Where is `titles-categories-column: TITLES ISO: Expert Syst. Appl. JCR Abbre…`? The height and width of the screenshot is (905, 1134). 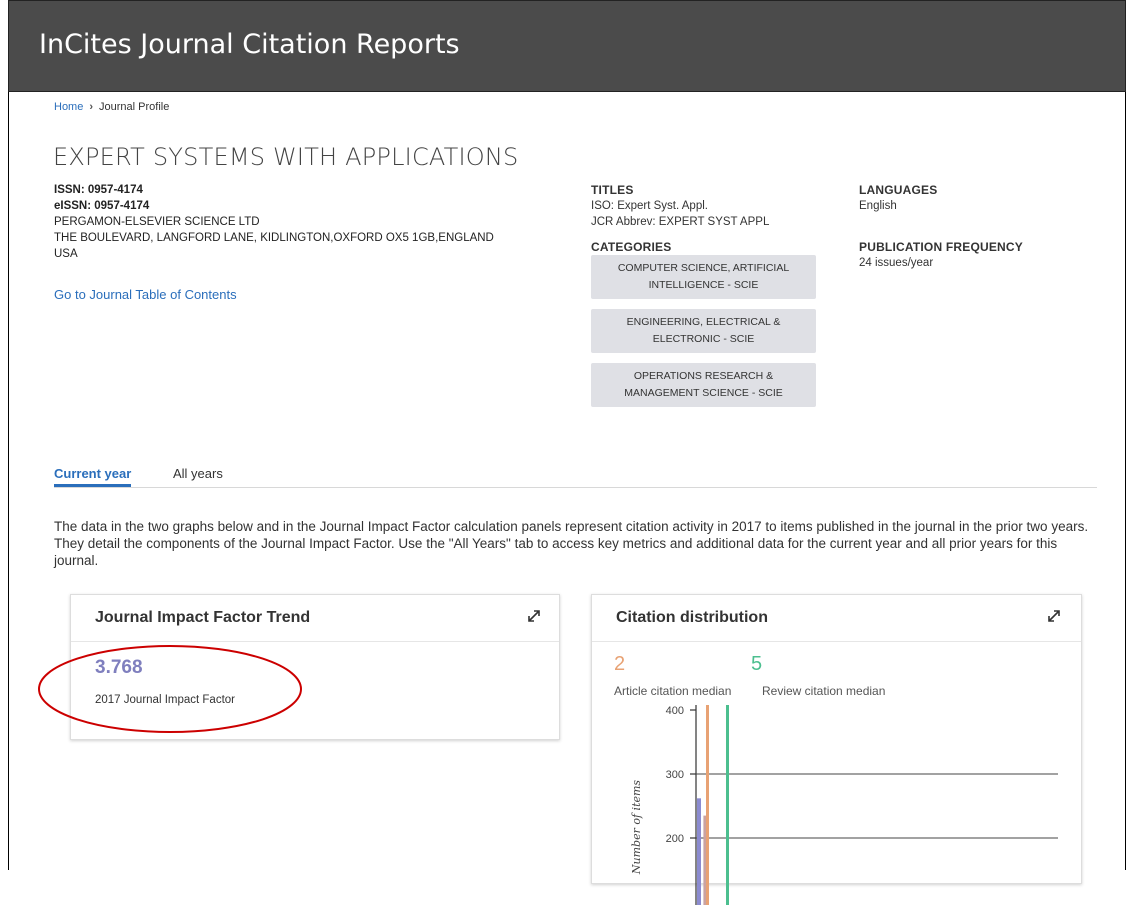
titles-categories-column: TITLES ISO: Expert Syst. Appl. JCR Abbre… is located at coordinates (703, 299).